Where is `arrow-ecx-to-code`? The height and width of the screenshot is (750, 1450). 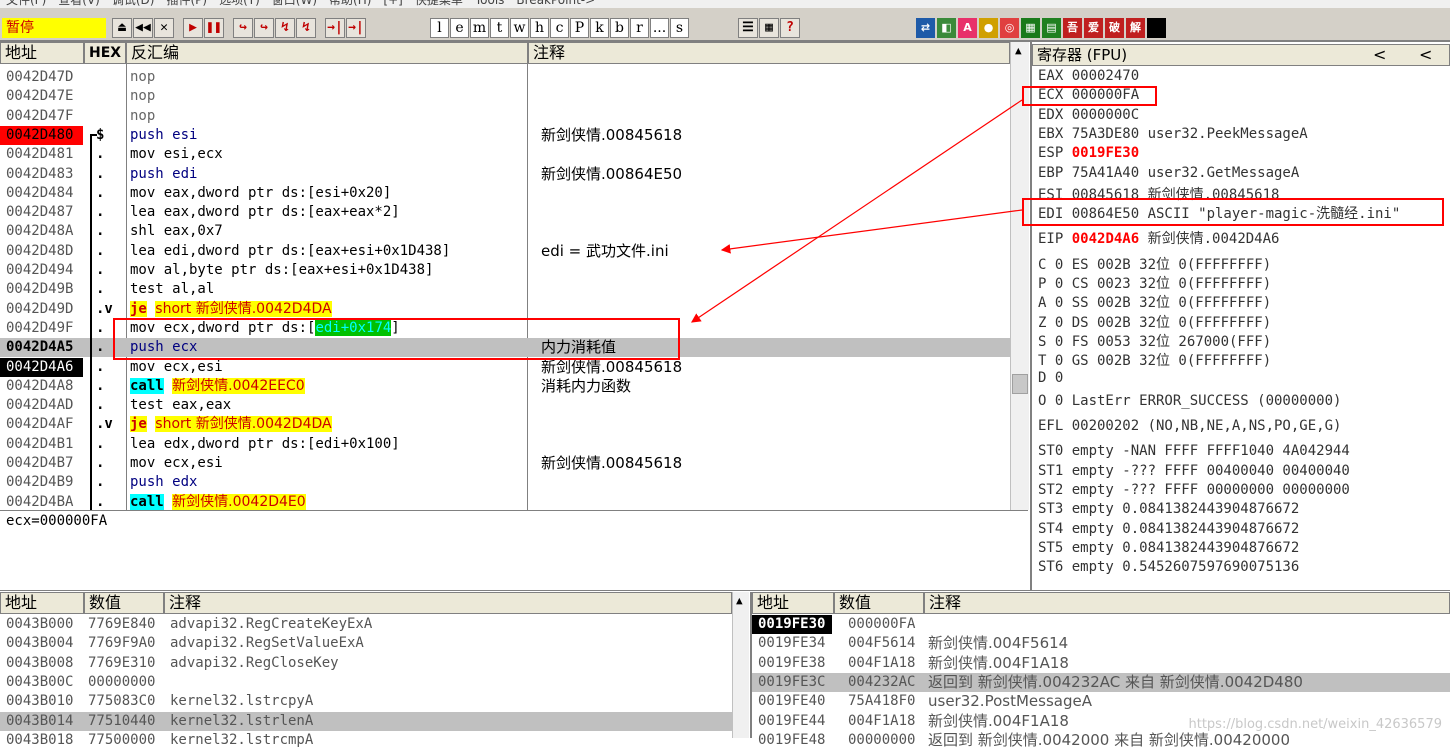 arrow-ecx-to-code is located at coordinates (857, 211).